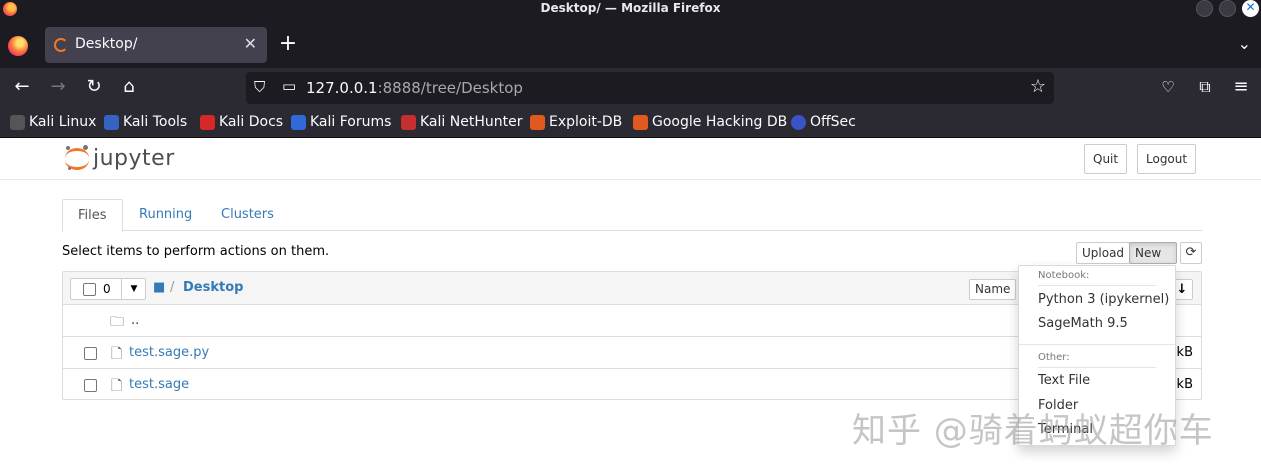  What do you see at coordinates (18, 46) in the screenshot?
I see `firefox-view-icon` at bounding box center [18, 46].